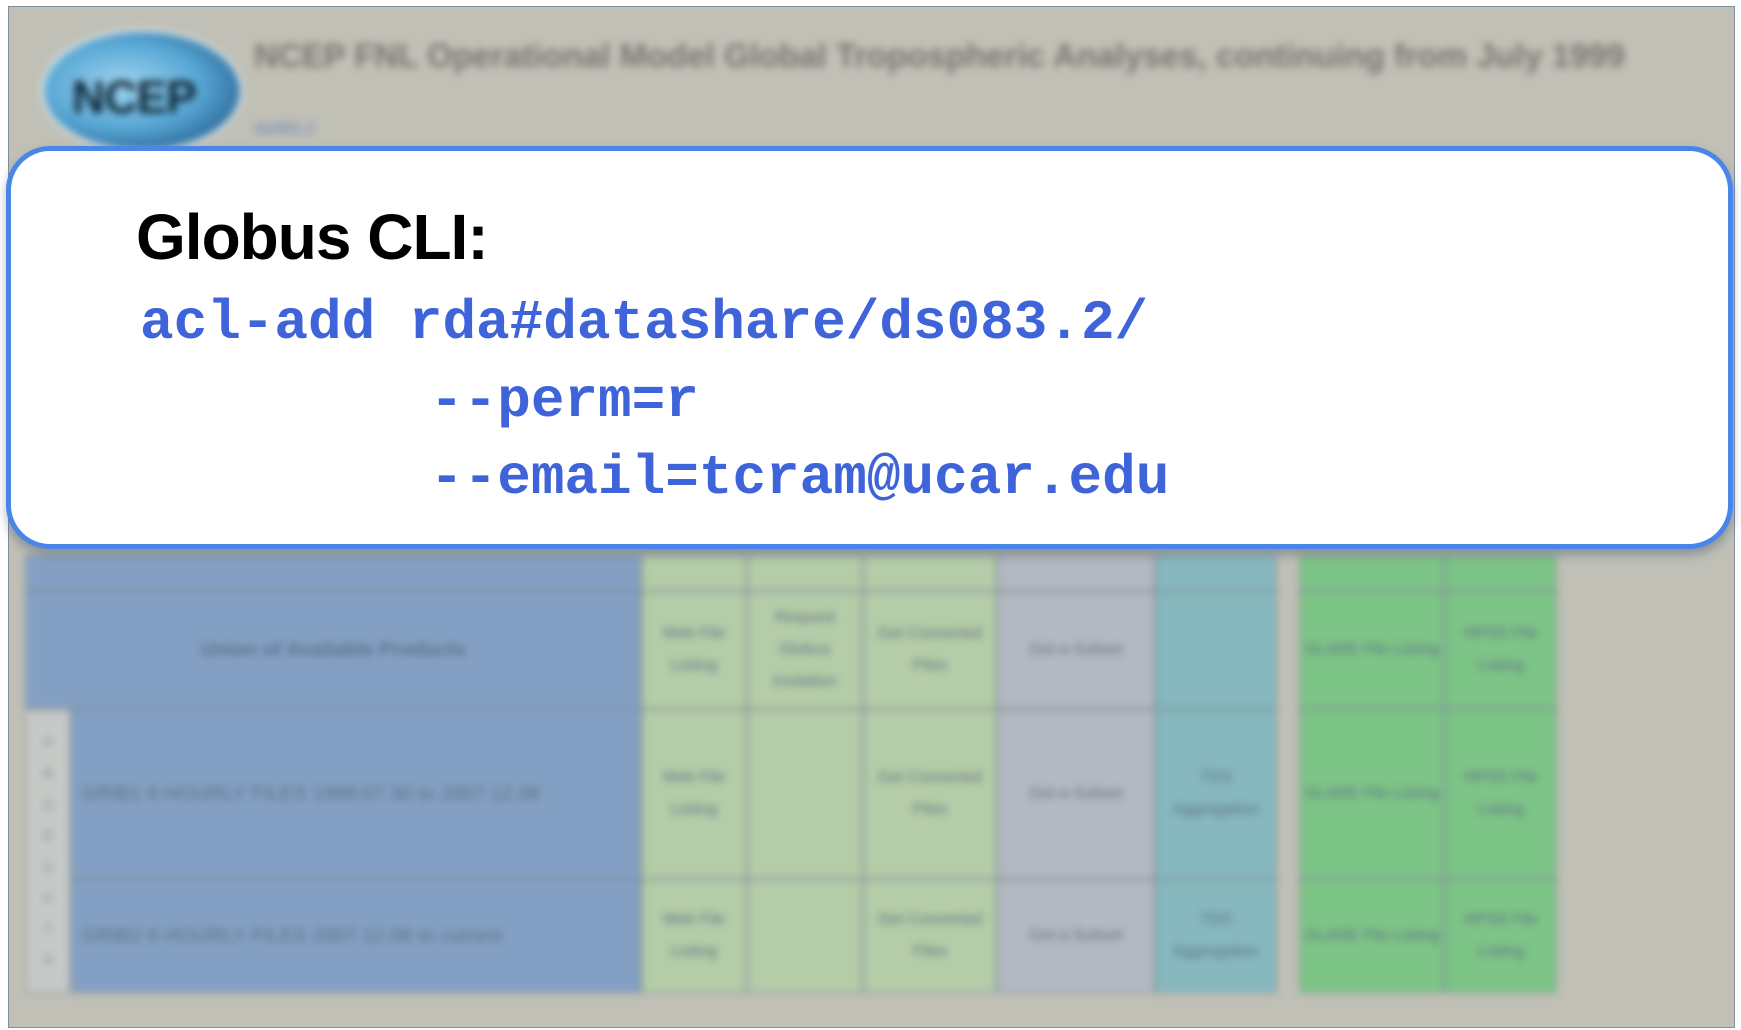 Image resolution: width=1741 pixels, height=1030 pixels. Describe the element at coordinates (48, 959) in the screenshot. I see `side-letter: S` at that location.